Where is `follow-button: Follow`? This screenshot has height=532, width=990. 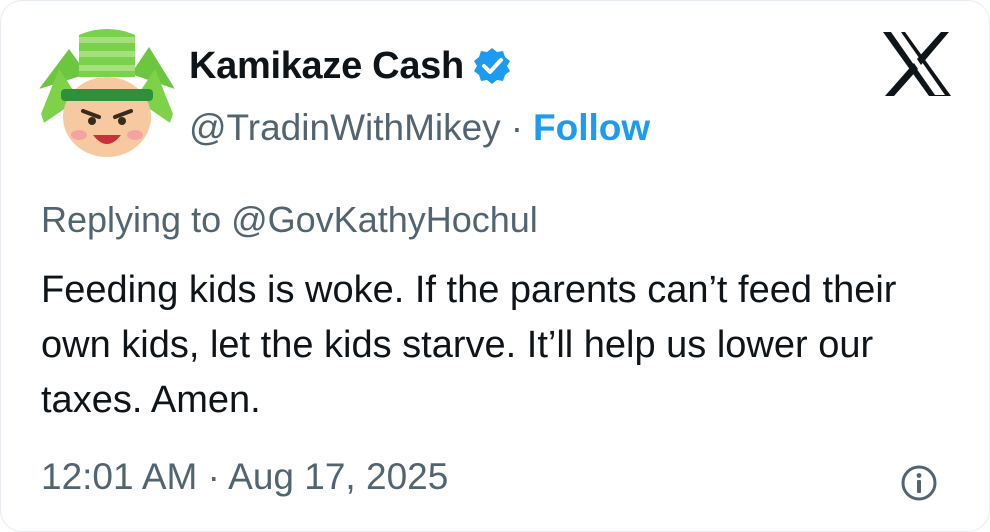 follow-button: Follow is located at coordinates (591, 128).